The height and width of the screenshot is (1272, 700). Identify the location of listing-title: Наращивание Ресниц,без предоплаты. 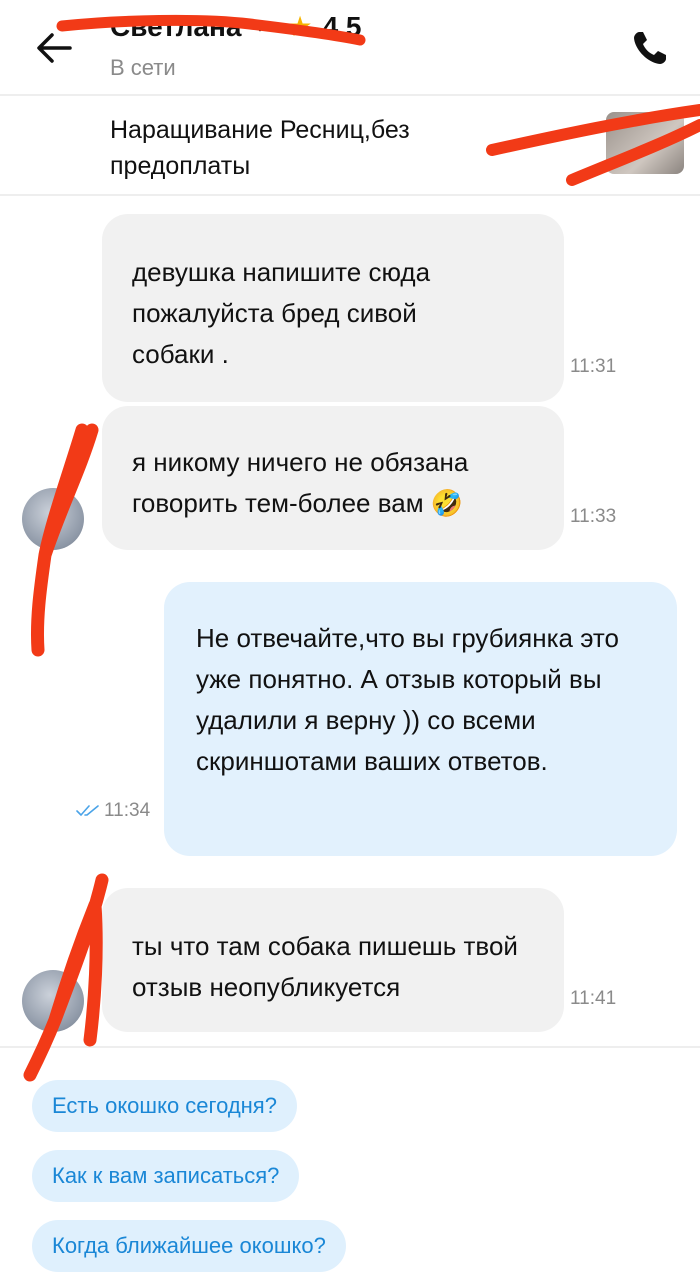
(260, 148).